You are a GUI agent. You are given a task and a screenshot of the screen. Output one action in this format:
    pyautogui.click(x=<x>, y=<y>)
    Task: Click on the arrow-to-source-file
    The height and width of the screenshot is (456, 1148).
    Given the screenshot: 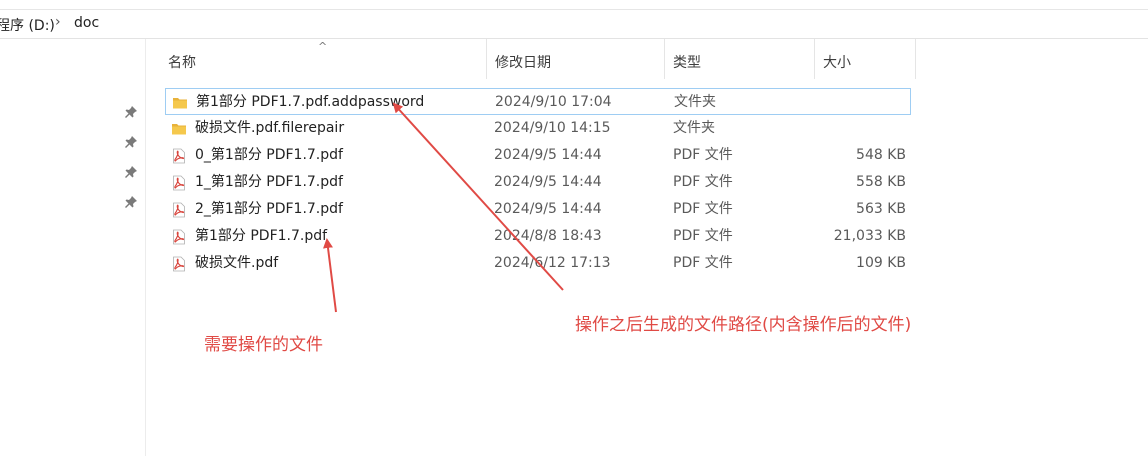 What is the action you would take?
    pyautogui.click(x=330, y=275)
    